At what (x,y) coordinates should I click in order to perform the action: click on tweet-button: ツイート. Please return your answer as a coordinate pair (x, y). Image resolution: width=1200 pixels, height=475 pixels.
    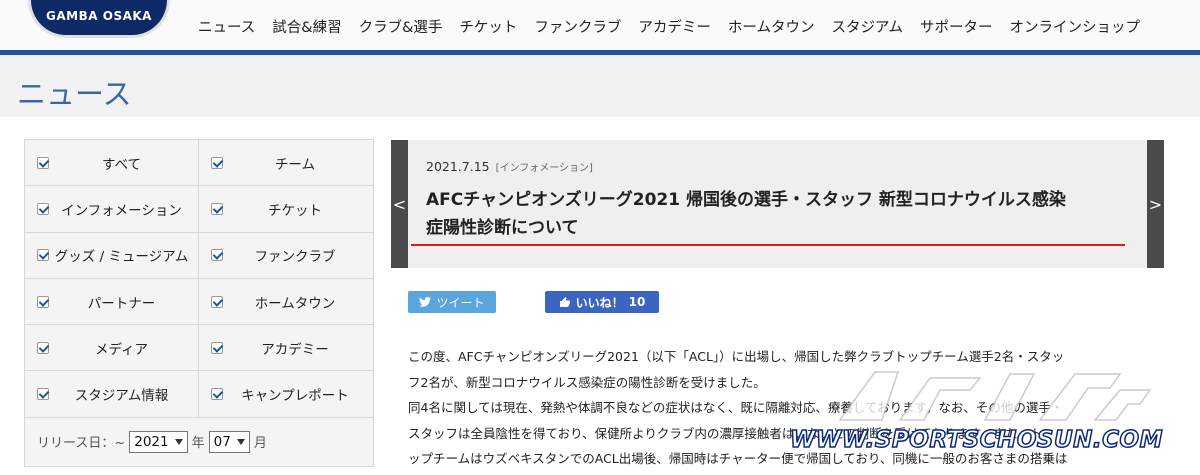
    Looking at the image, I should click on (452, 302).